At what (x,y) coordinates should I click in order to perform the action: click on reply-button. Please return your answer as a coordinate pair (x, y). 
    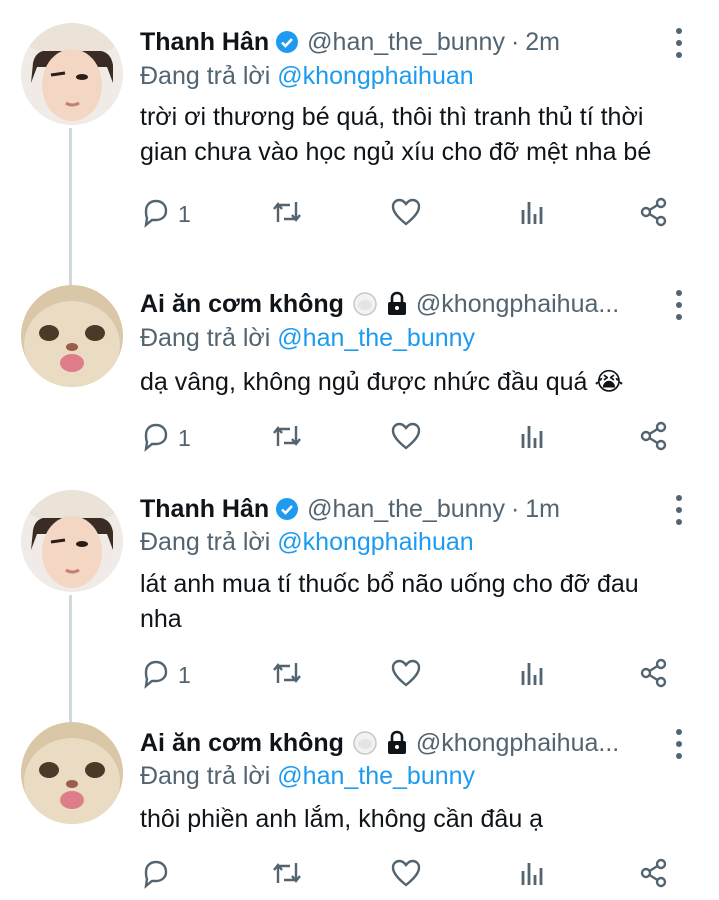
    Looking at the image, I should click on (159, 875).